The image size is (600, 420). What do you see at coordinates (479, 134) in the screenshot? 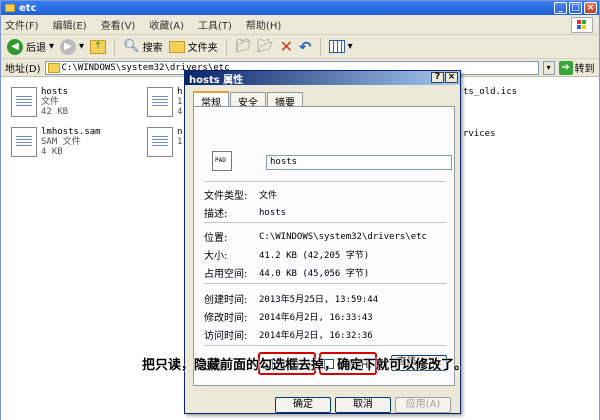
I see `file-name-partial: rvices` at bounding box center [479, 134].